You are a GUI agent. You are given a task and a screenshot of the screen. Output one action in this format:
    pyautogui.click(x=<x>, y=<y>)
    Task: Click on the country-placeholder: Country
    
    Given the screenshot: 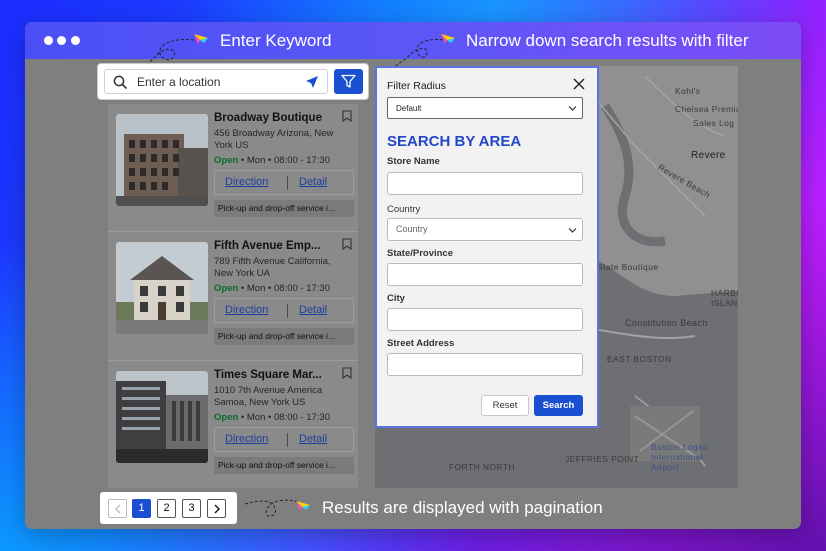 What is the action you would take?
    pyautogui.click(x=412, y=229)
    